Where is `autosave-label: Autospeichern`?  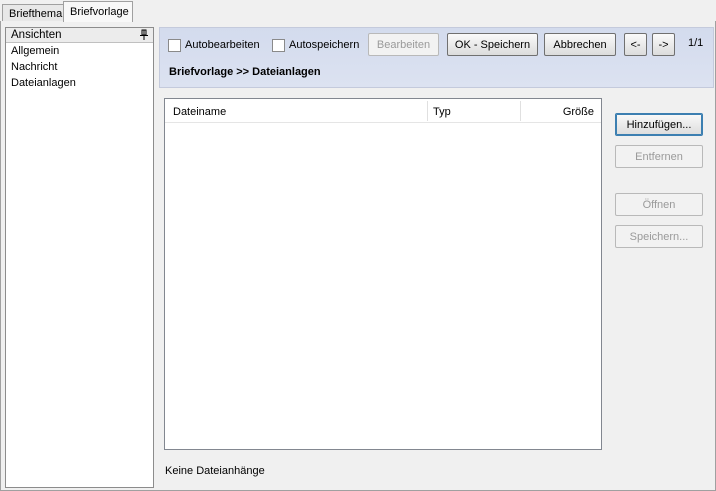 autosave-label: Autospeichern is located at coordinates (324, 45).